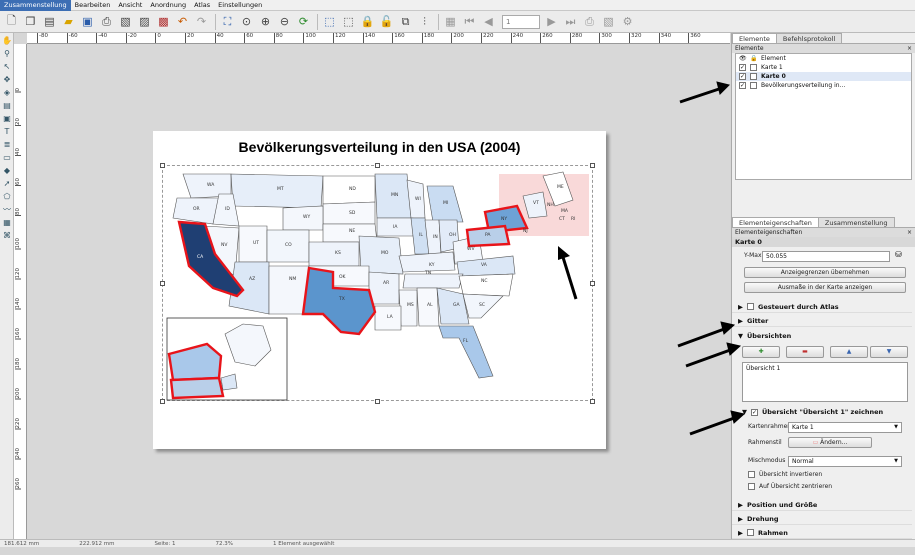 The width and height of the screenshot is (915, 555). I want to click on add-polygon-icon: ⬠, so click(7, 196).